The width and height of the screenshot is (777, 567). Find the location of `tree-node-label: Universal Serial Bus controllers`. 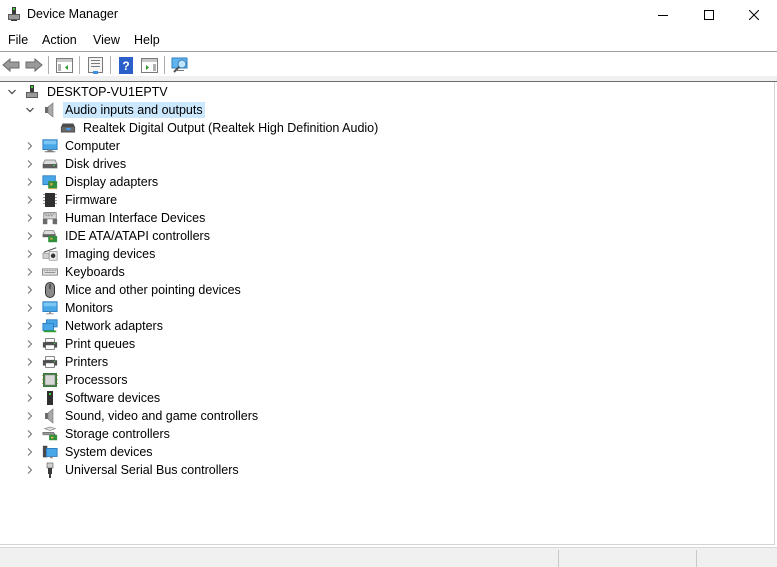

tree-node-label: Universal Serial Bus controllers is located at coordinates (152, 470).